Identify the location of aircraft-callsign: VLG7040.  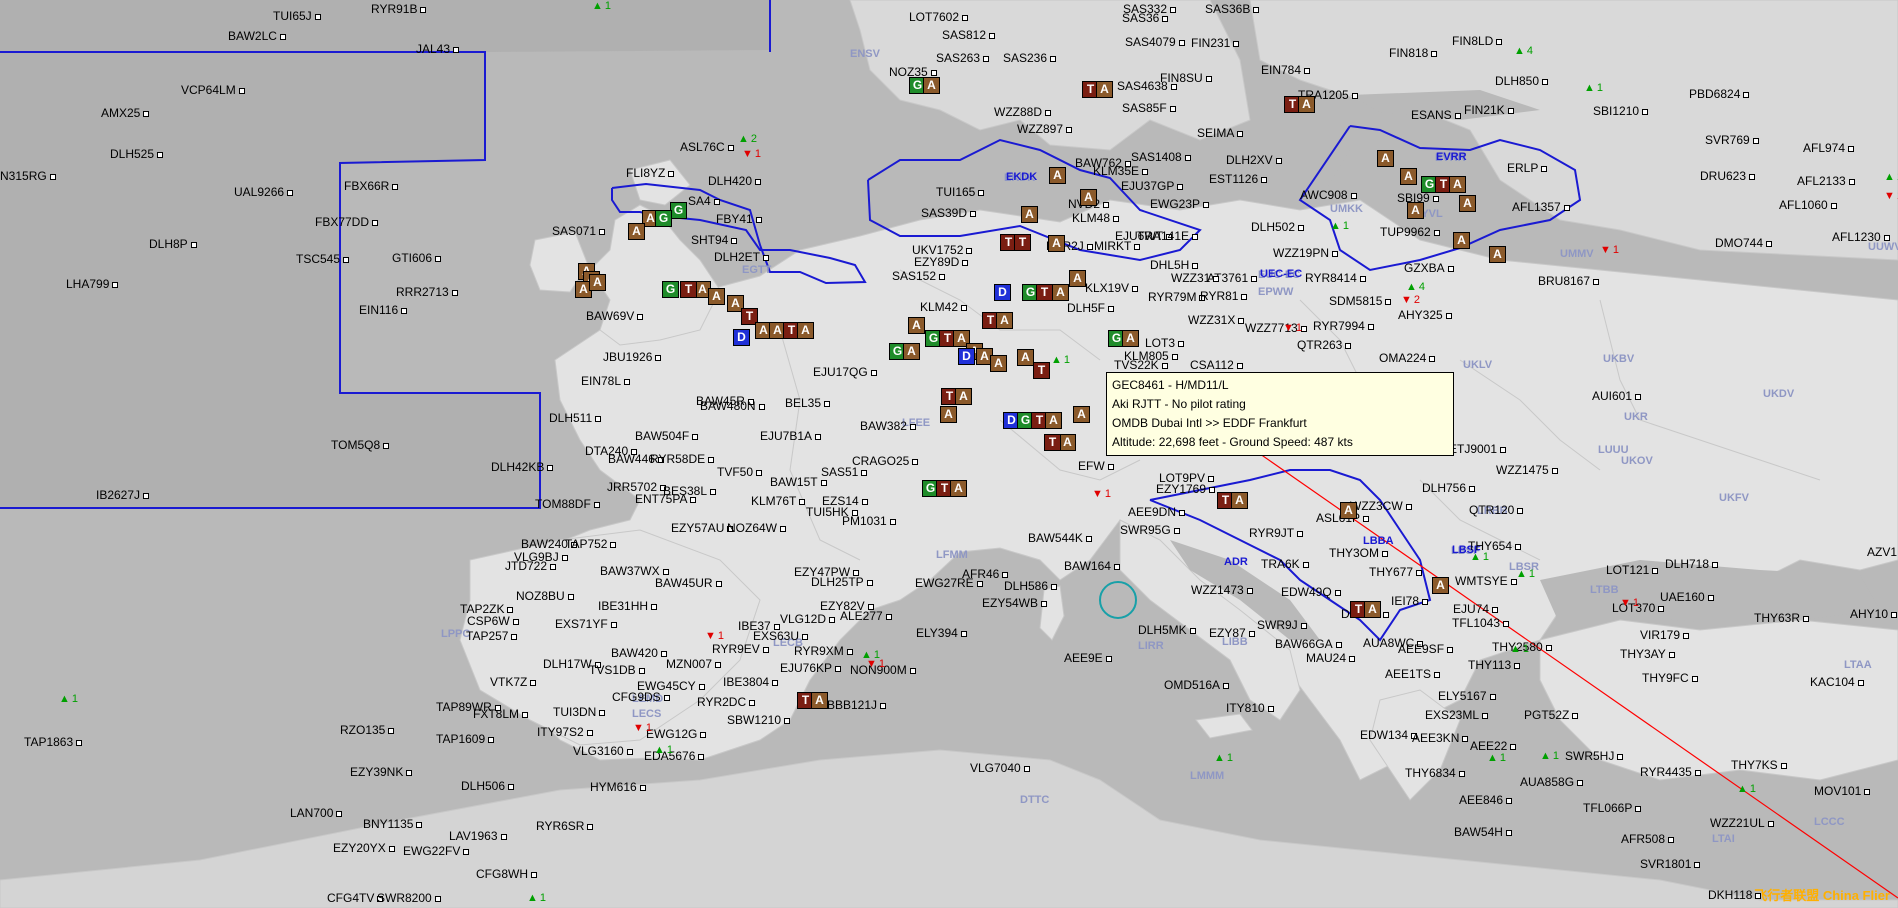
(1000, 768).